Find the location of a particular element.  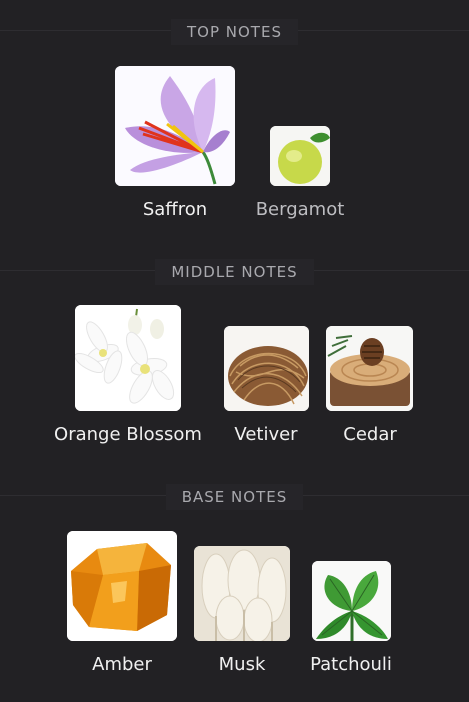

note-label-musk: Musk is located at coordinates (242, 664).